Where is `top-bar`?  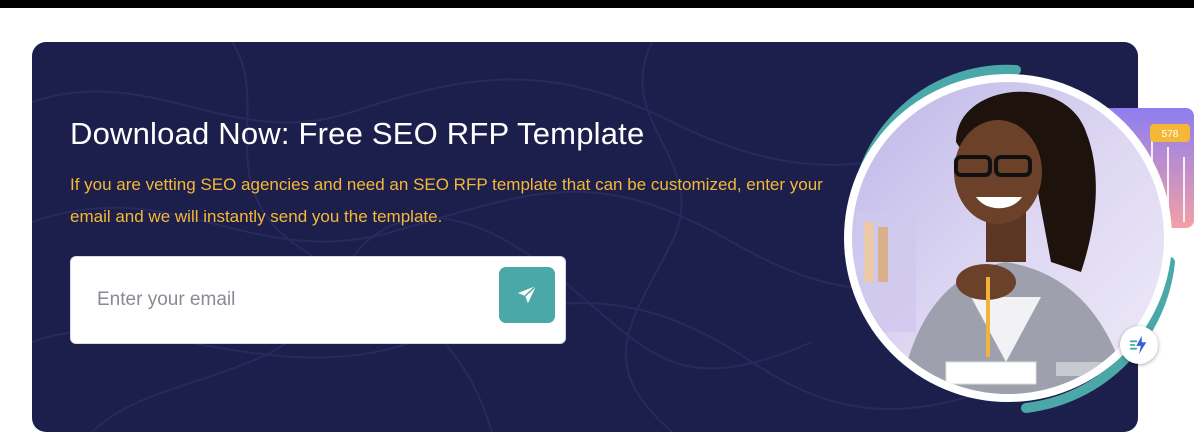 top-bar is located at coordinates (597, 4).